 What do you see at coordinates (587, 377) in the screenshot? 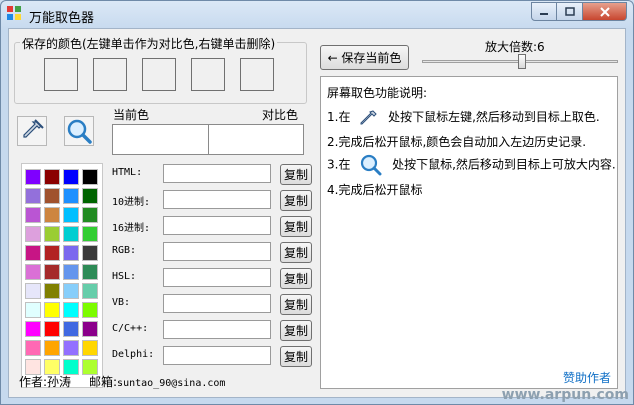
I see `sponsor-author-link: 赞助作者` at bounding box center [587, 377].